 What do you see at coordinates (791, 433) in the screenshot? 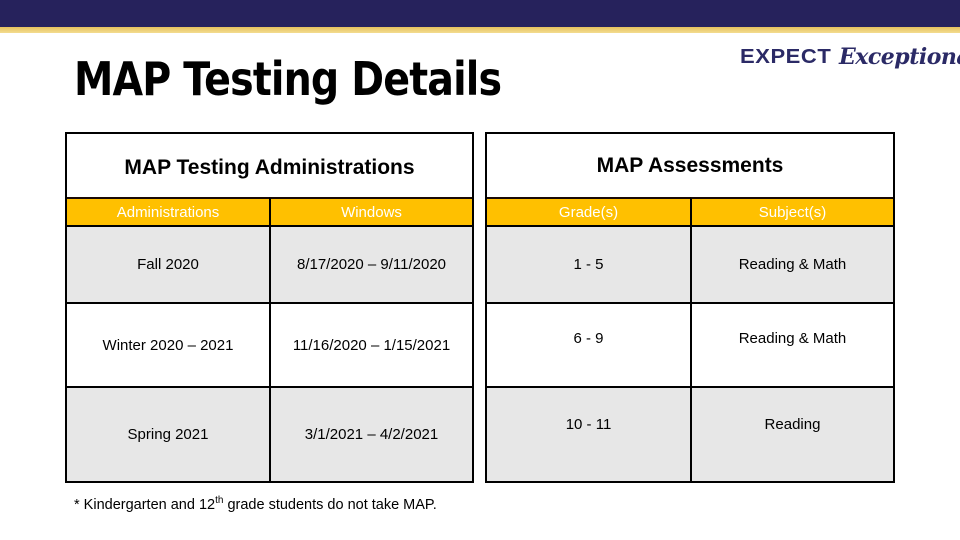
I see `table-cell-subjects: Reading` at bounding box center [791, 433].